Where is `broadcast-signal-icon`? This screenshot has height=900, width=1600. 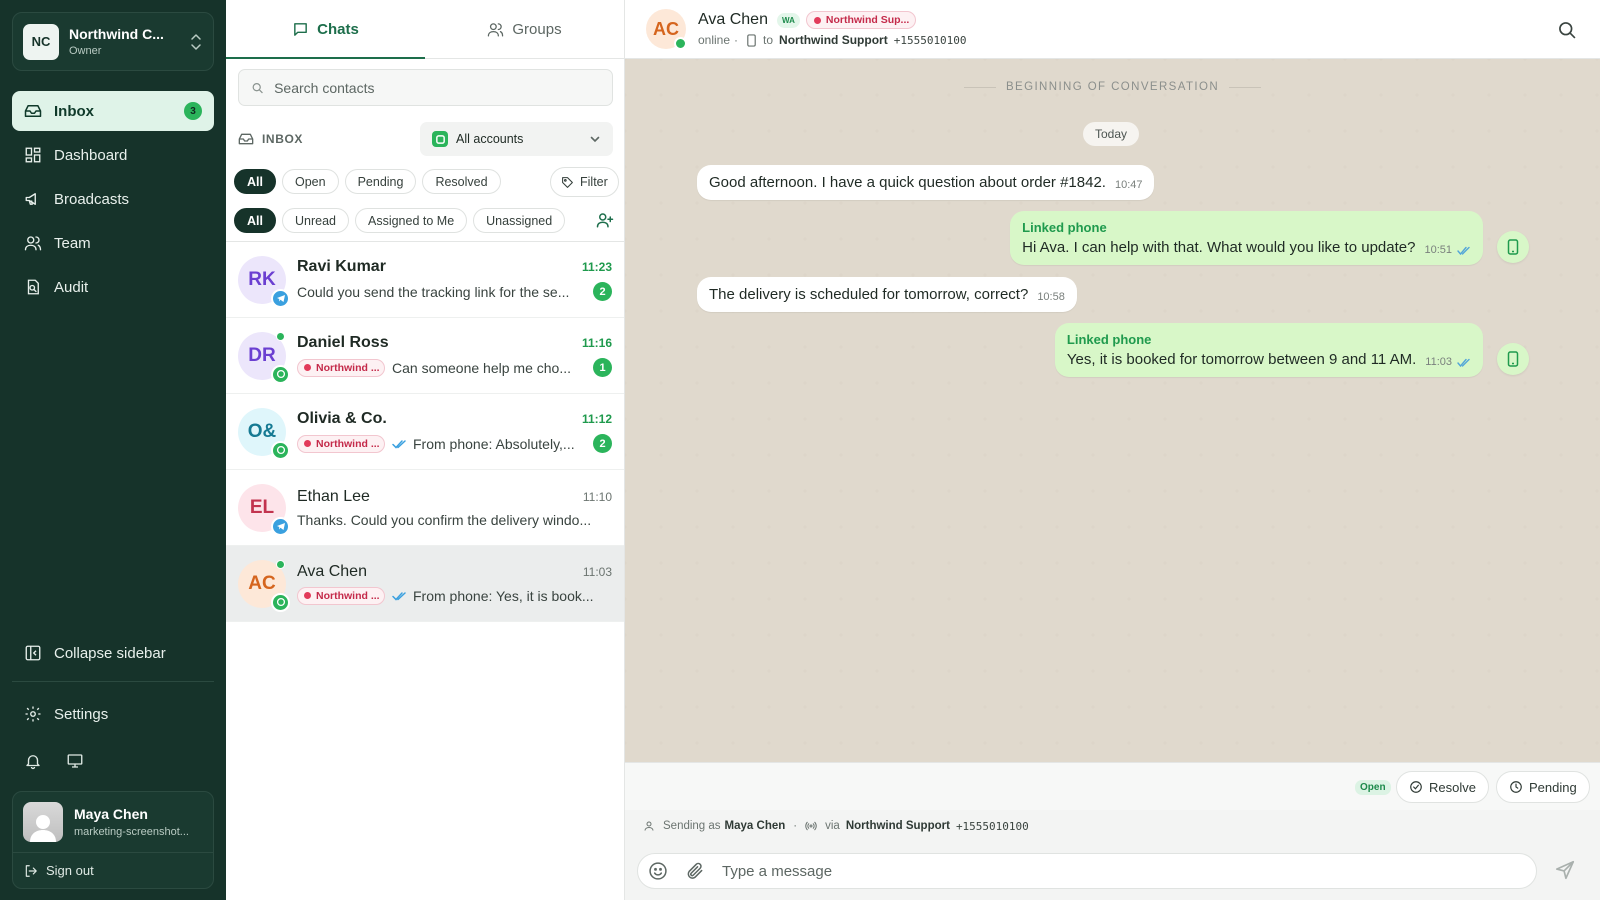
broadcast-signal-icon is located at coordinates (811, 826).